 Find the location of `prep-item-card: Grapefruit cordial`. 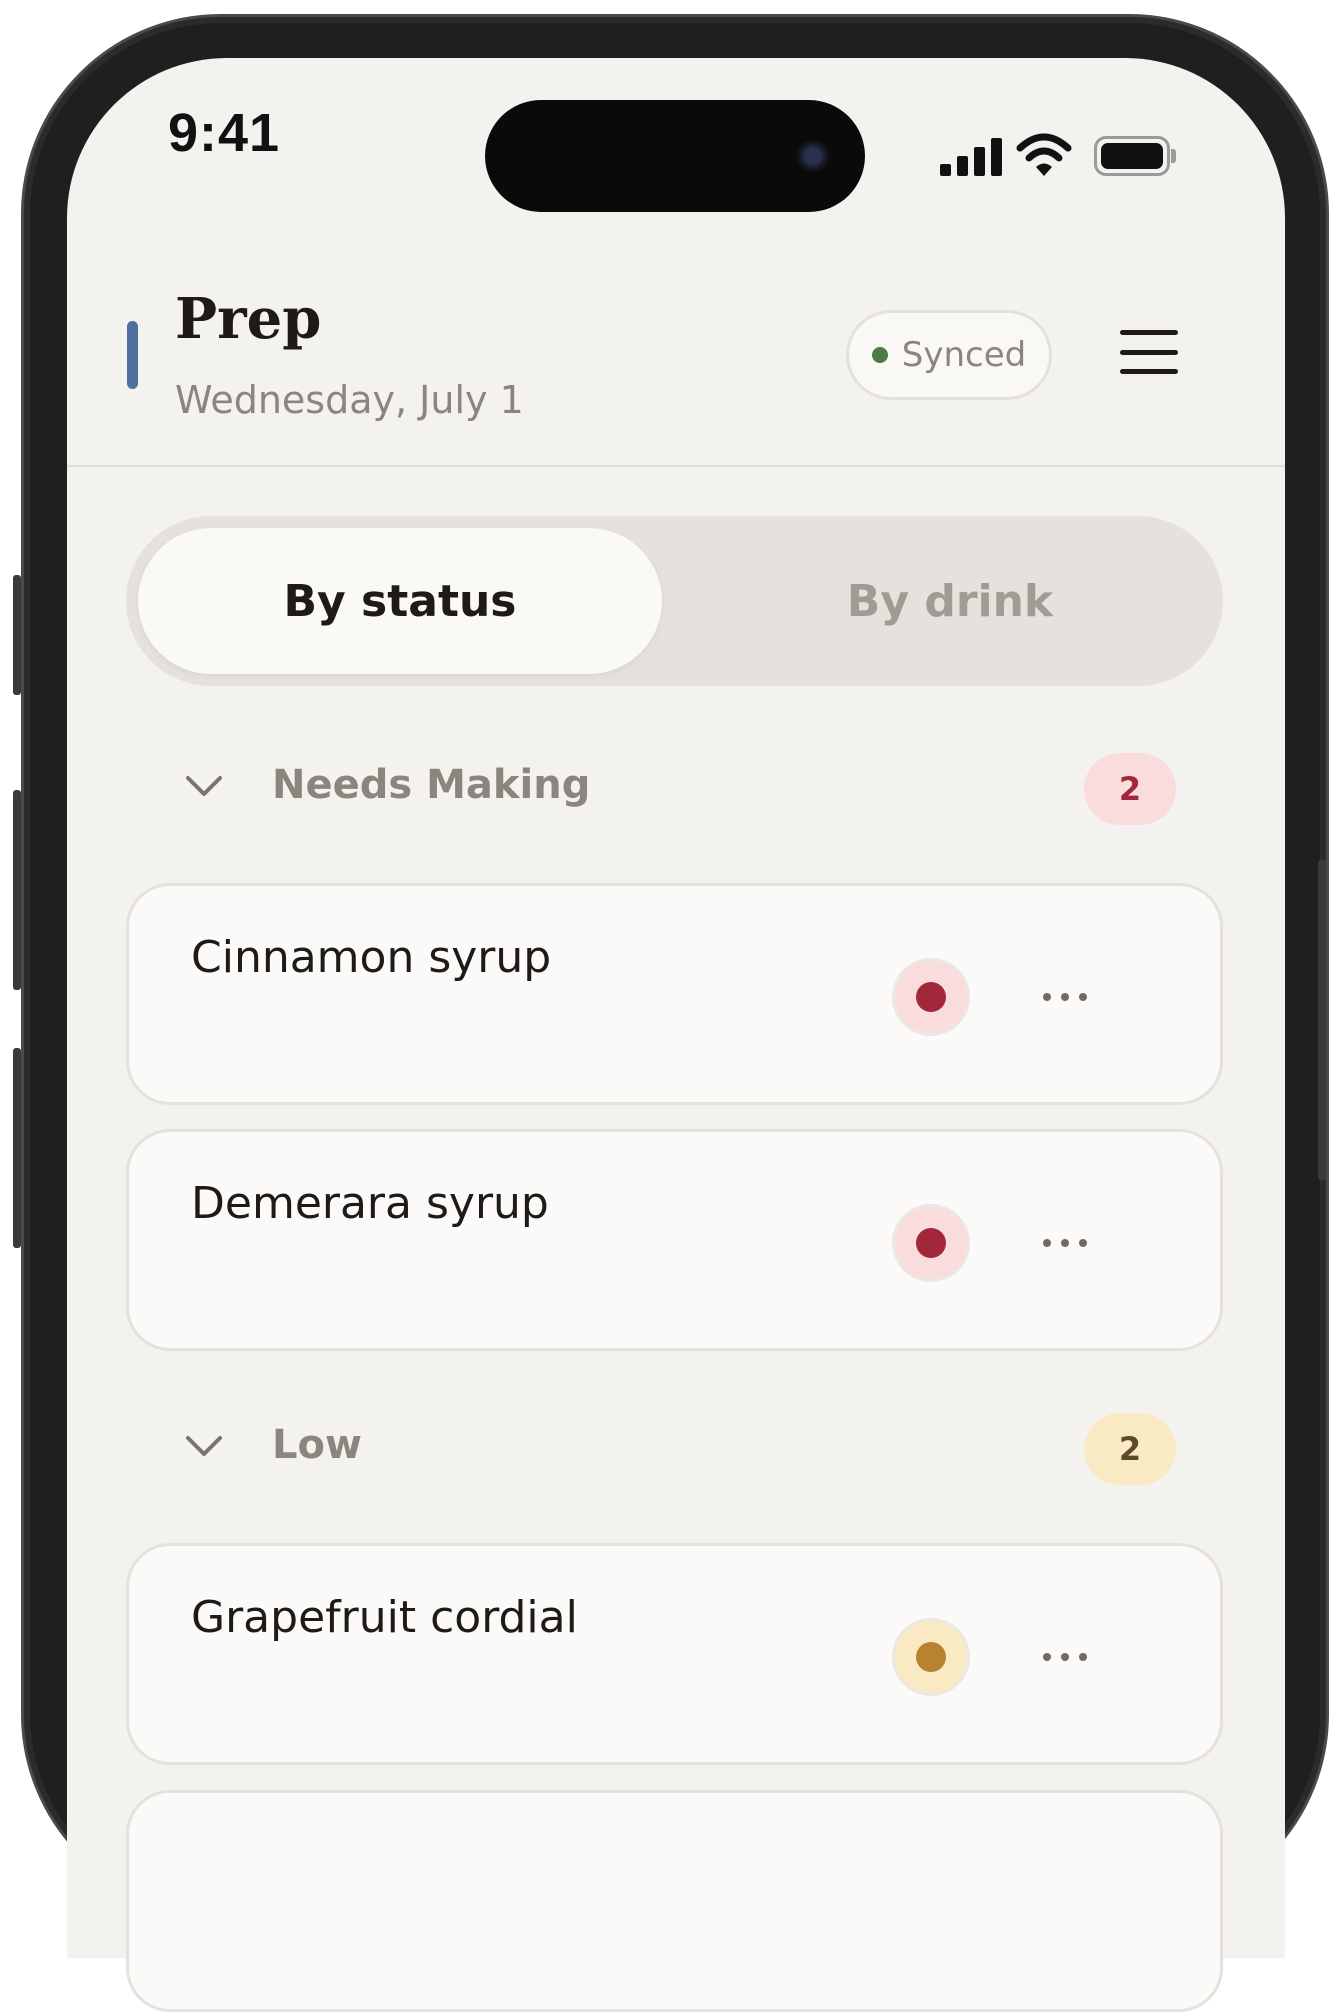

prep-item-card: Grapefruit cordial is located at coordinates (674, 1654).